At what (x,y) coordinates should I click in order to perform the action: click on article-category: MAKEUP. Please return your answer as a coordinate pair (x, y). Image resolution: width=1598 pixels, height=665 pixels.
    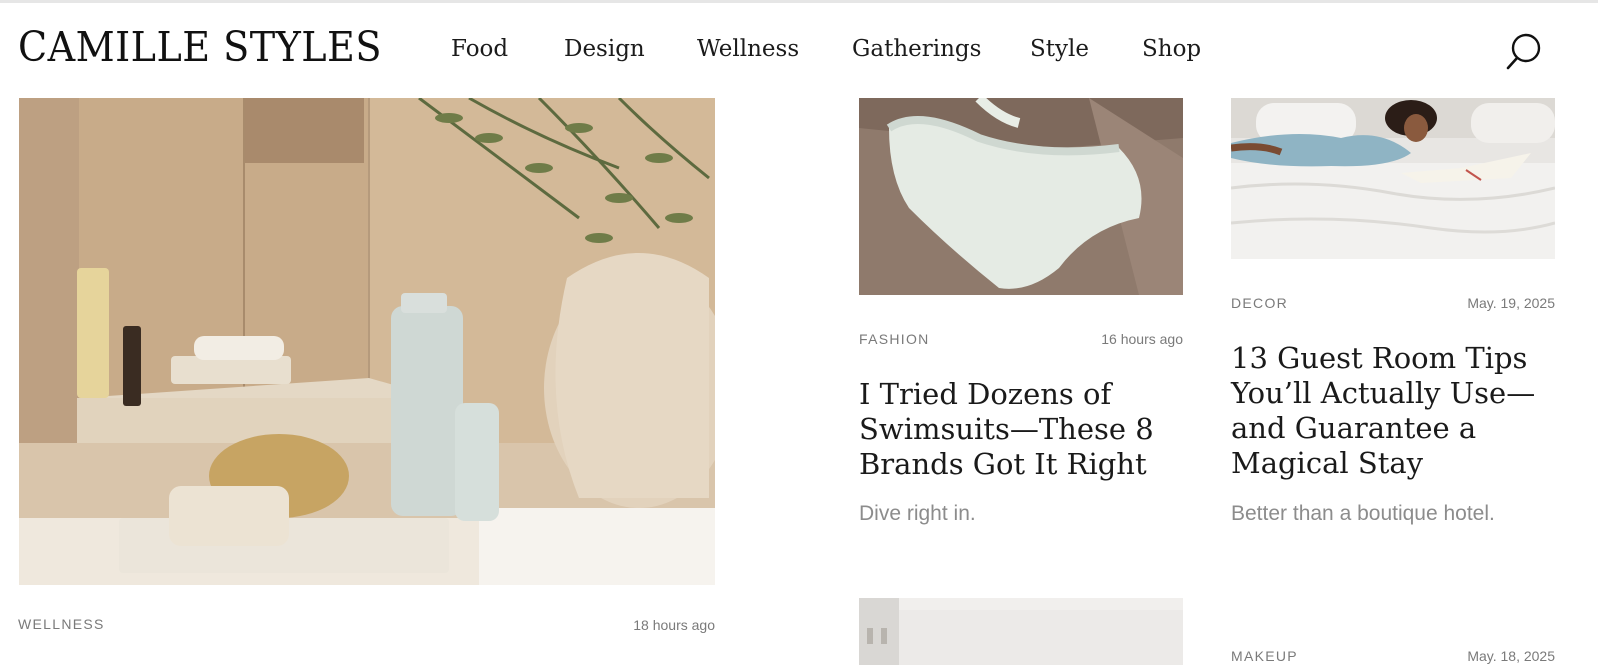
    Looking at the image, I should click on (1264, 656).